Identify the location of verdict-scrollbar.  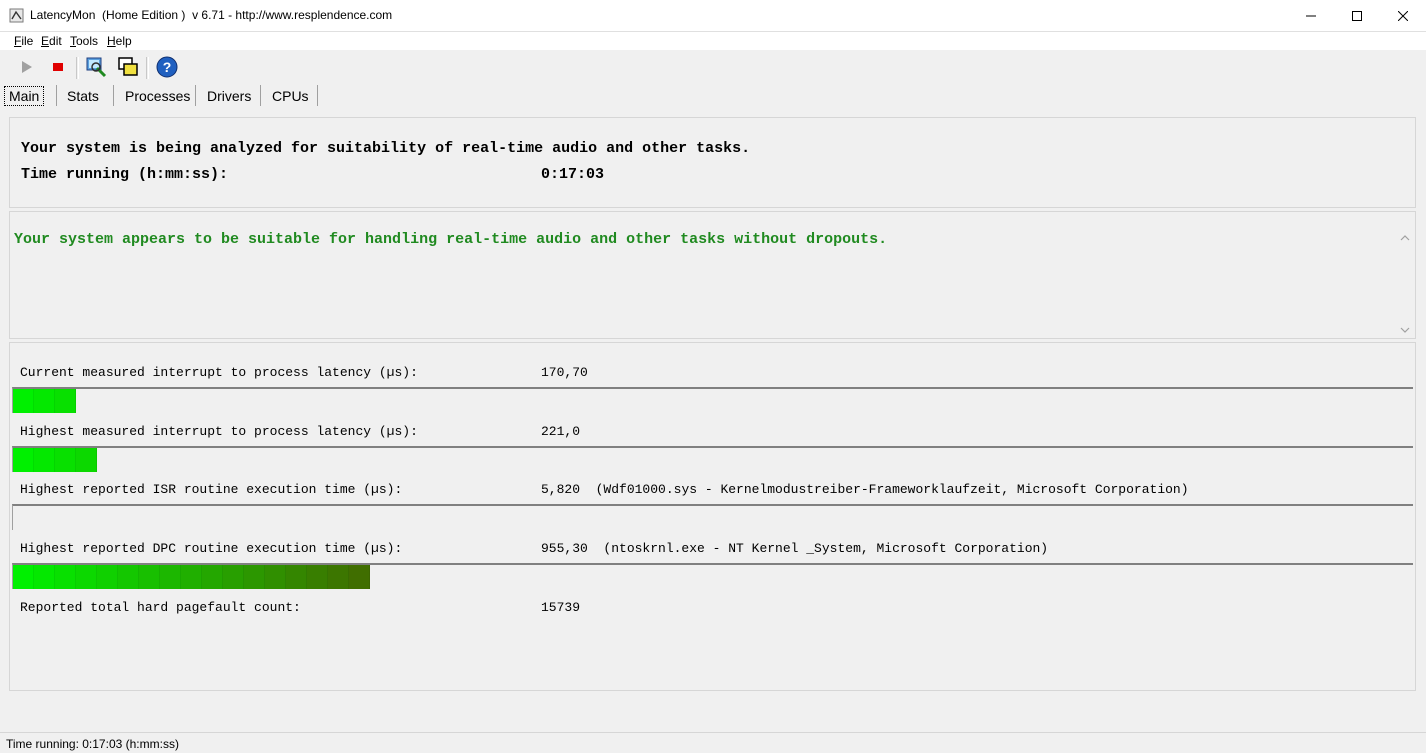
(1405, 284).